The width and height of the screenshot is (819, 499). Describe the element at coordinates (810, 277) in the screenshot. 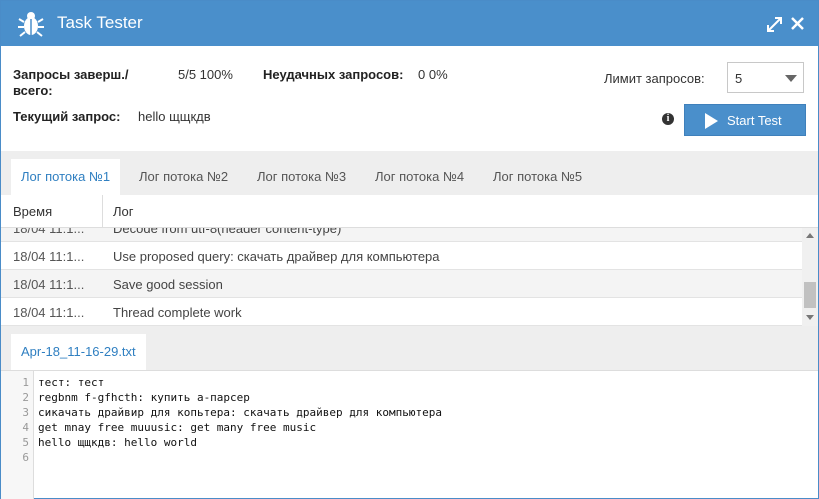

I see `log-scrollbar` at that location.